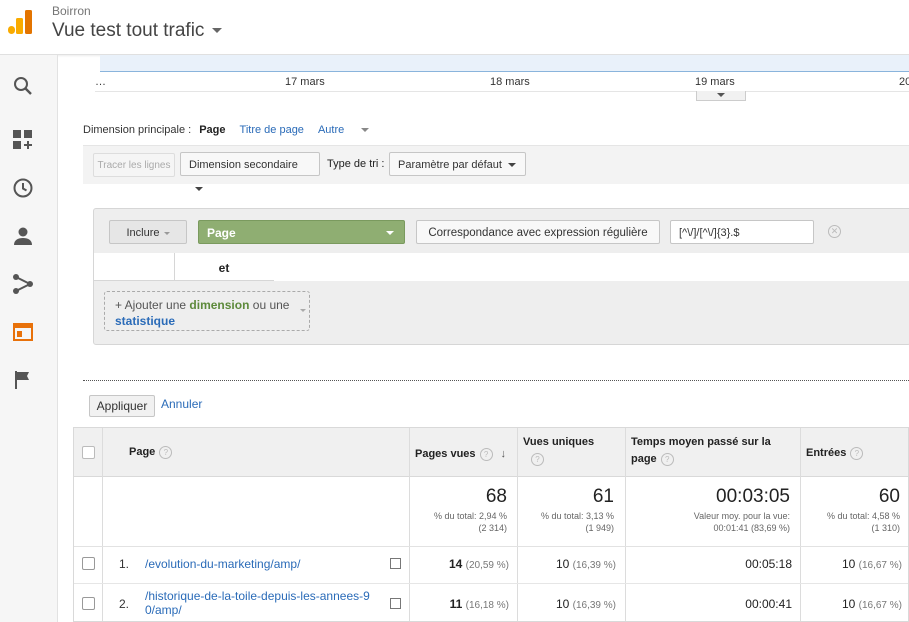 The width and height of the screenshot is (909, 622). Describe the element at coordinates (470, 522) in the screenshot. I see `total-pages-vues-pct: % du total: 2,94 % (2 314)` at that location.